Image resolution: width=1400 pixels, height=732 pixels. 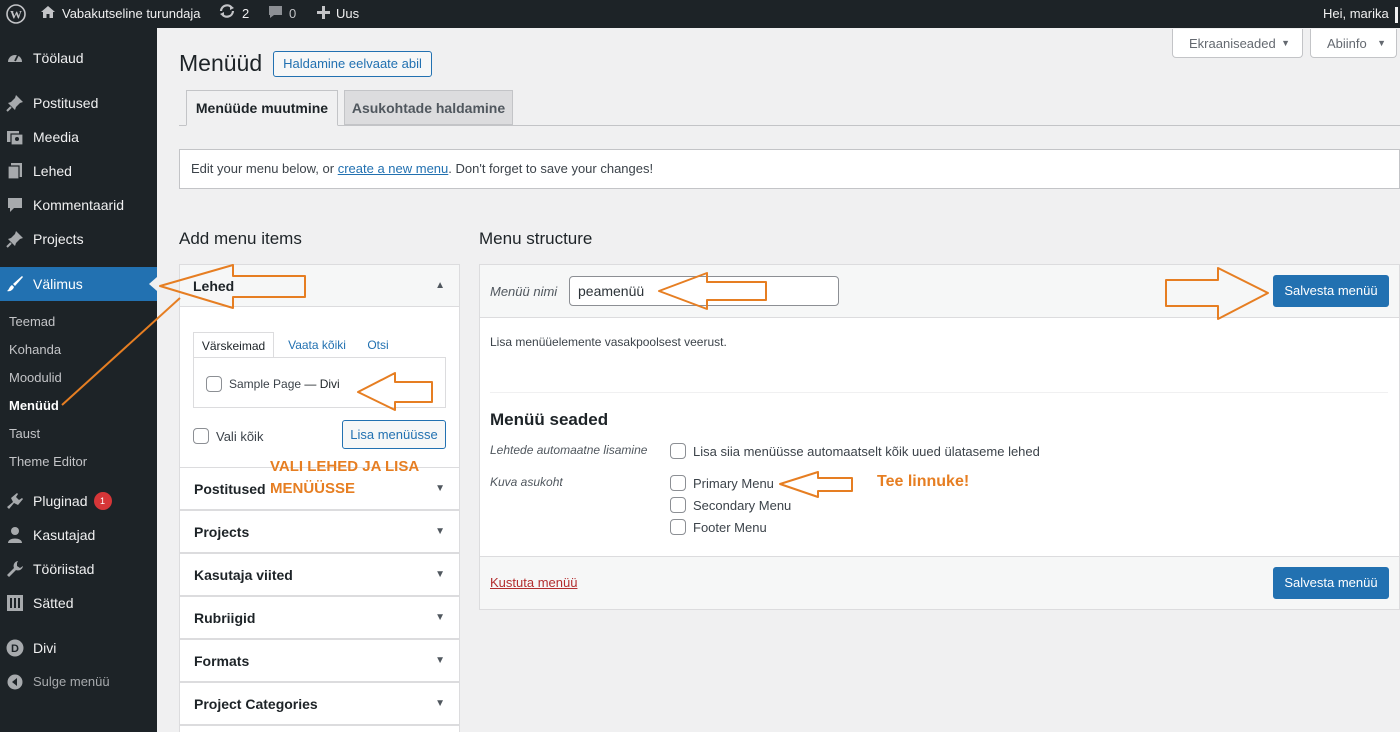 What do you see at coordinates (233, 345) in the screenshot?
I see `tab-most-recent: Värskeimad` at bounding box center [233, 345].